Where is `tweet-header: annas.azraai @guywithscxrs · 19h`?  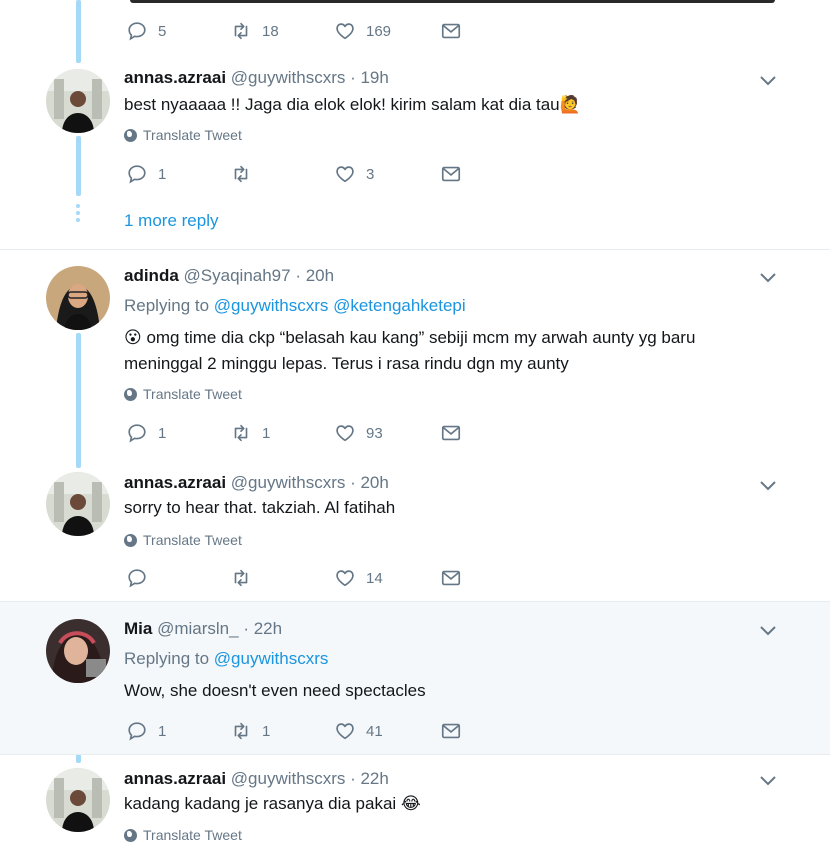 tweet-header: annas.azraai @guywithscxrs · 19h is located at coordinates (256, 78).